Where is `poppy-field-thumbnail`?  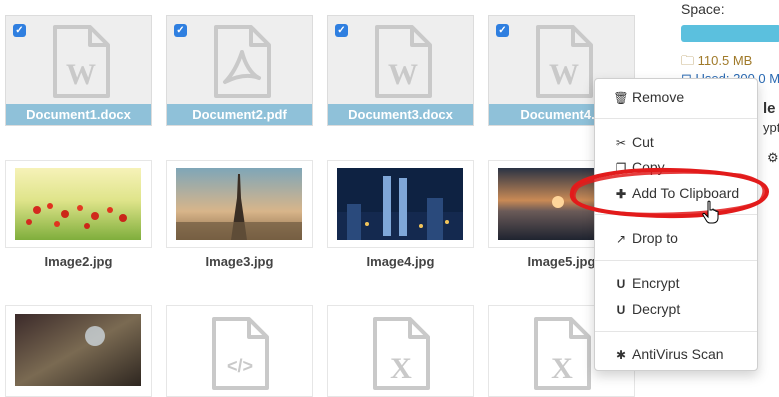 poppy-field-thumbnail is located at coordinates (78, 204).